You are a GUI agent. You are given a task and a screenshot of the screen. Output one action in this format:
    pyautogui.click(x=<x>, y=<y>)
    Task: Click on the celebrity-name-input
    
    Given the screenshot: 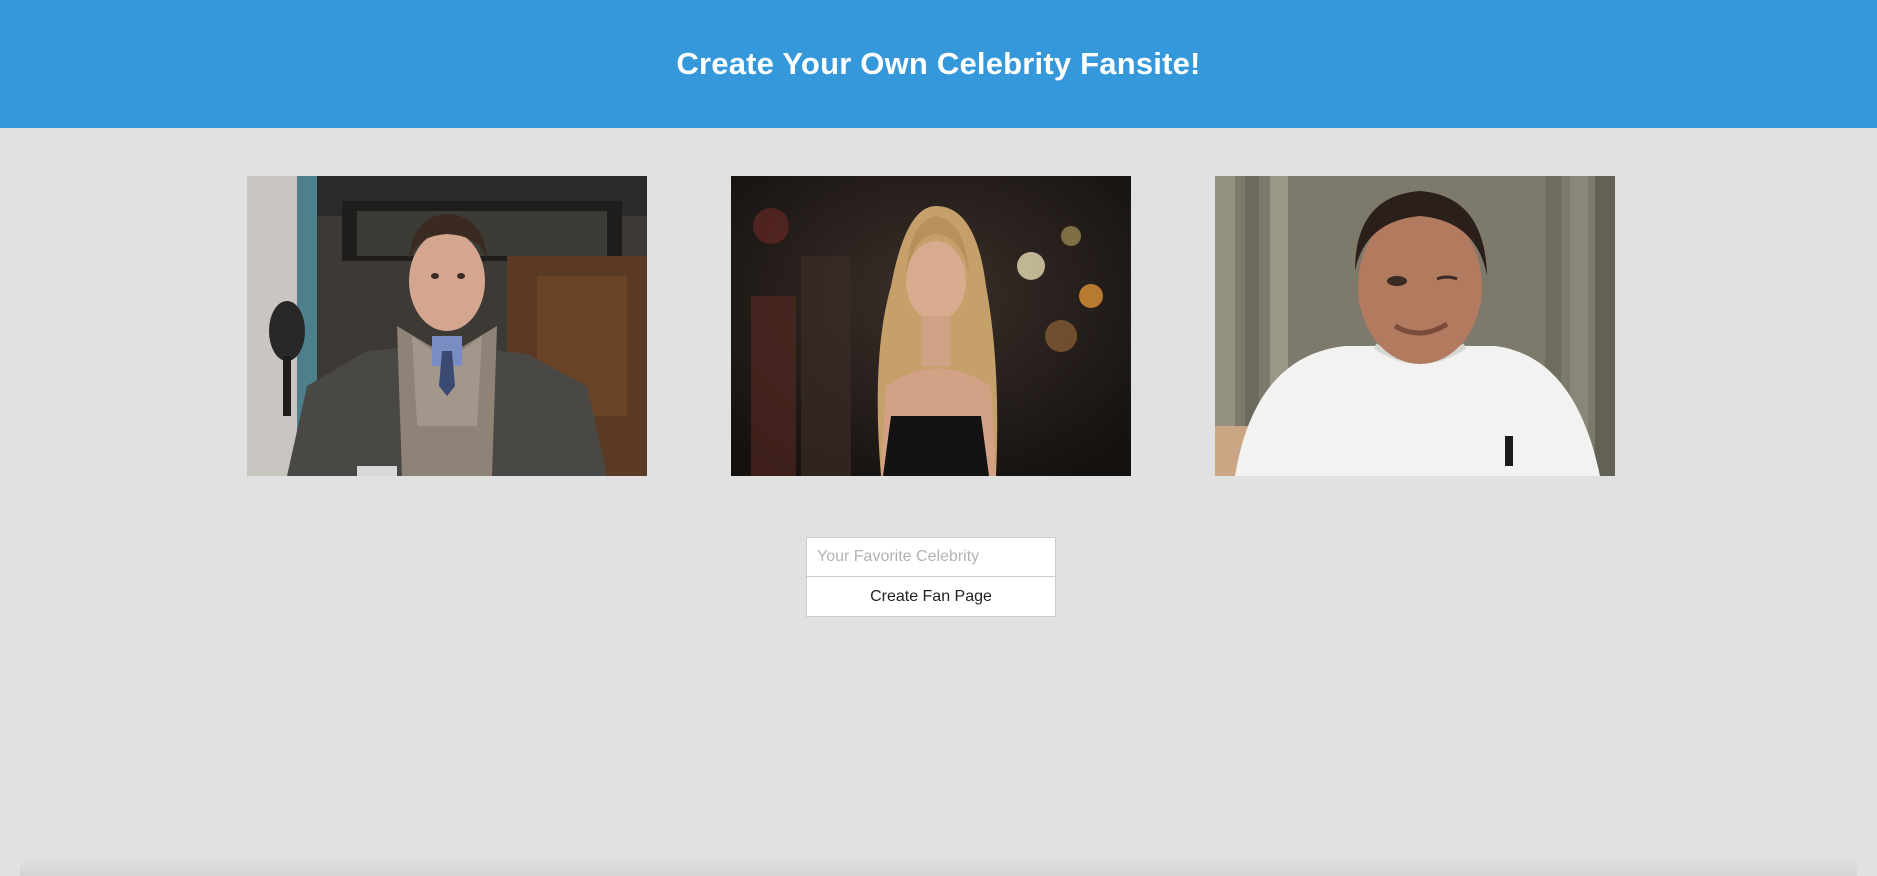 What is the action you would take?
    pyautogui.click(x=931, y=557)
    